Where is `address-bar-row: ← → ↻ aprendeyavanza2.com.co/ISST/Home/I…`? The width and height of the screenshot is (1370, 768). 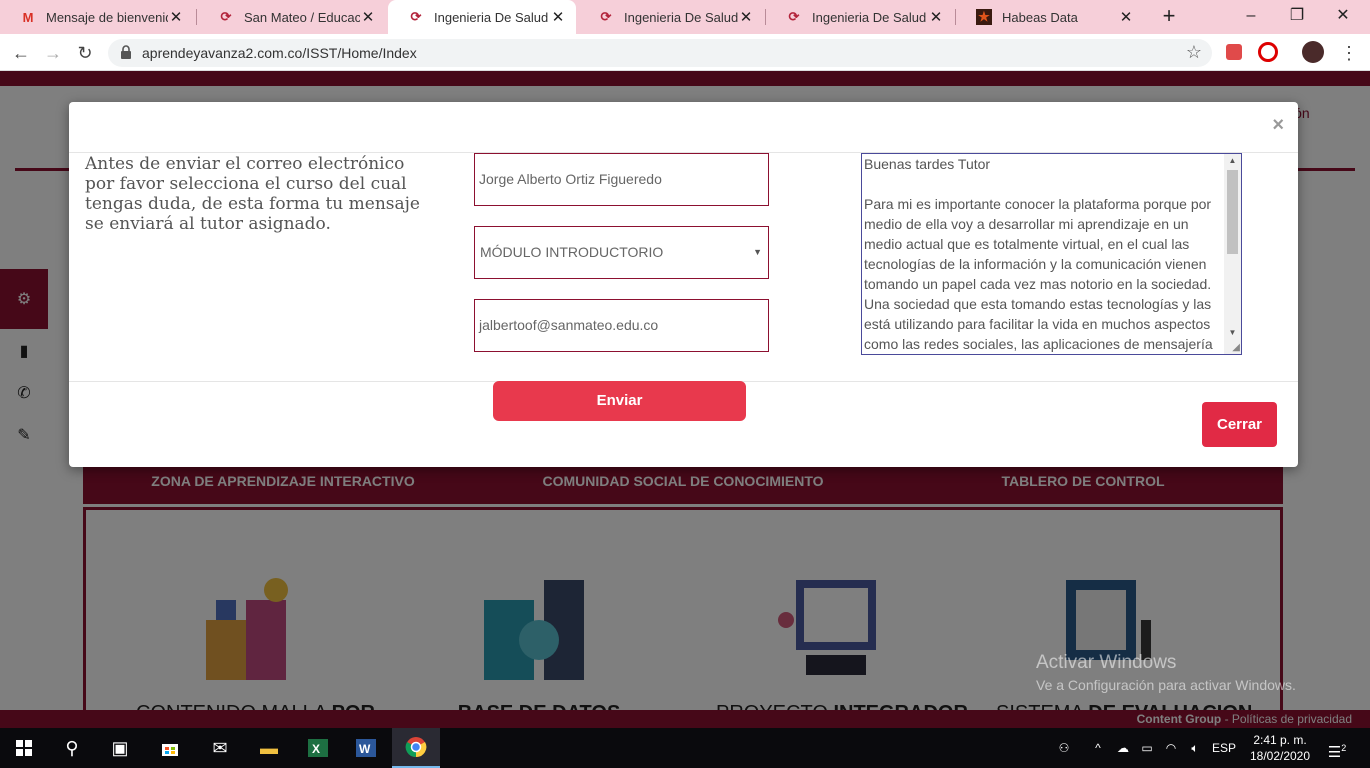 address-bar-row: ← → ↻ aprendeyavanza2.com.co/ISST/Home/I… is located at coordinates (685, 52).